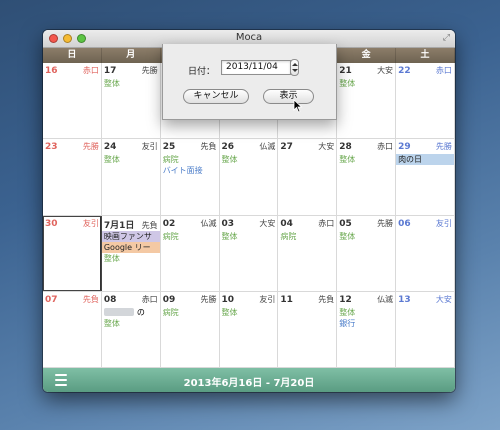 The height and width of the screenshot is (430, 500). What do you see at coordinates (190, 253) in the screenshot?
I see `day-cell: 02 仏滅病院` at bounding box center [190, 253].